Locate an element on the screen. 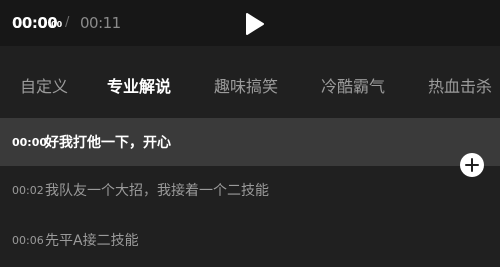  plus-icon is located at coordinates (472, 165).